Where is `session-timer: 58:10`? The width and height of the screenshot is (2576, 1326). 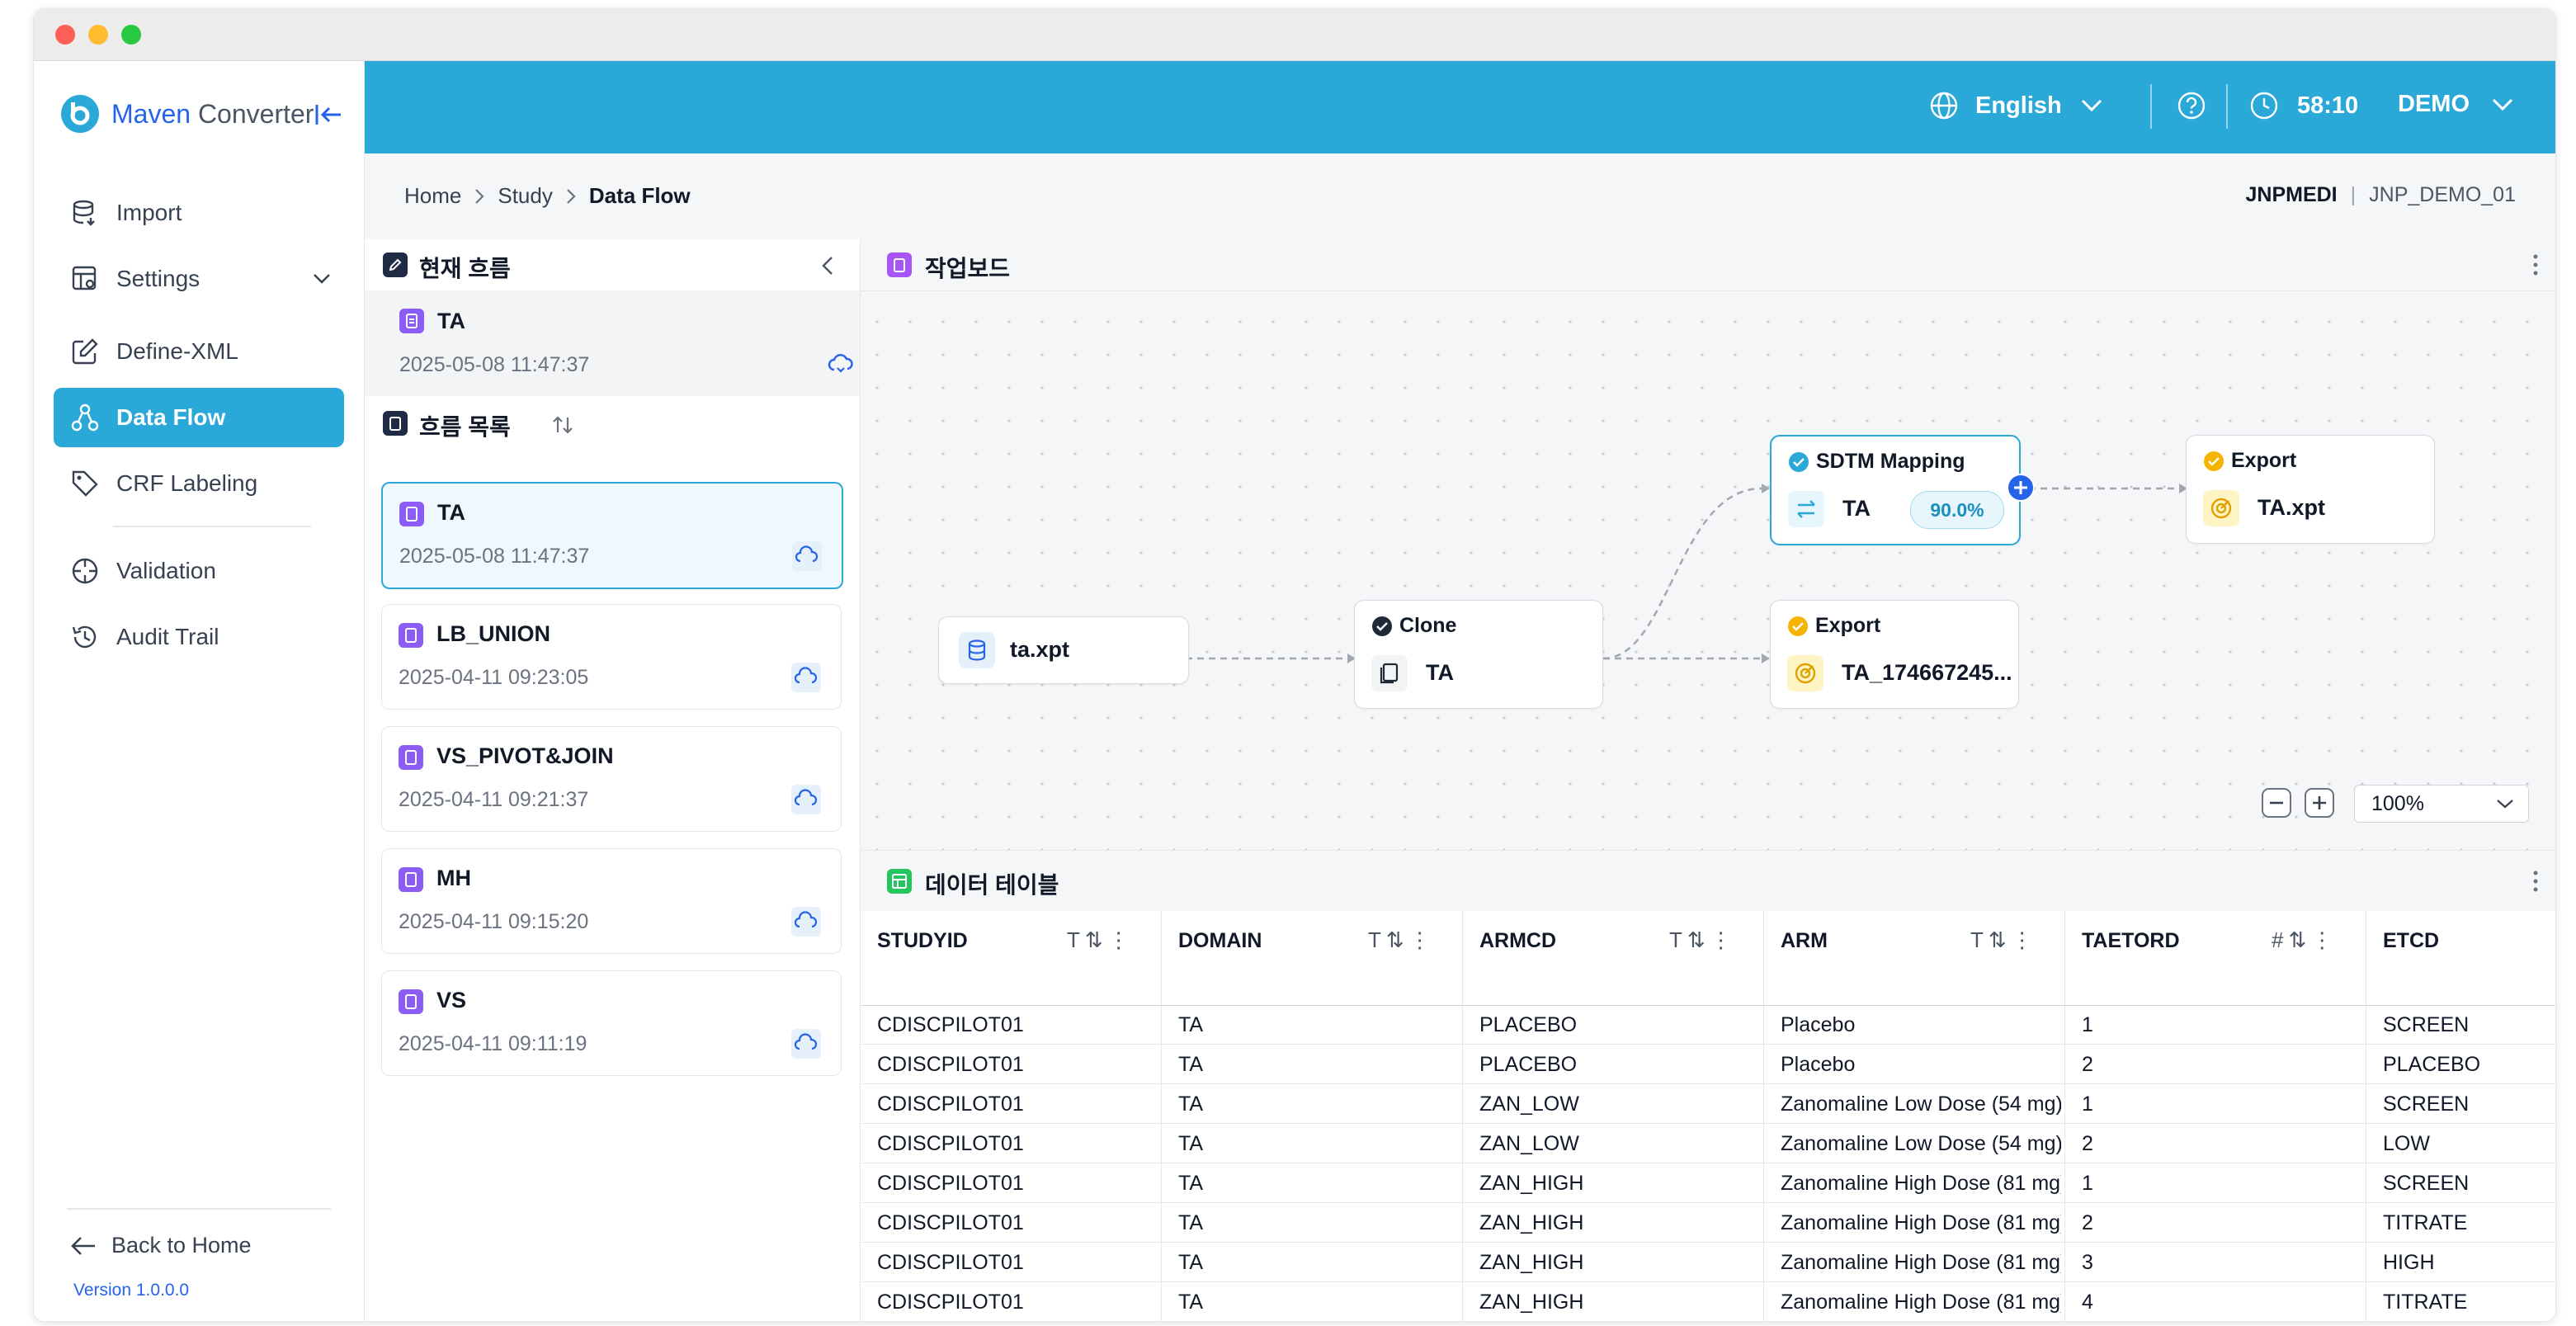
session-timer: 58:10 is located at coordinates (2303, 105).